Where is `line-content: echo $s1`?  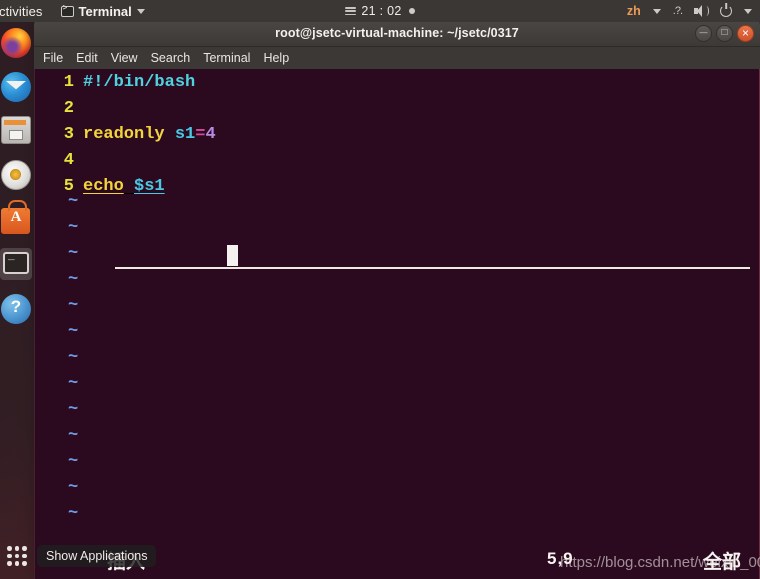
line-content: echo $s1 is located at coordinates (124, 186).